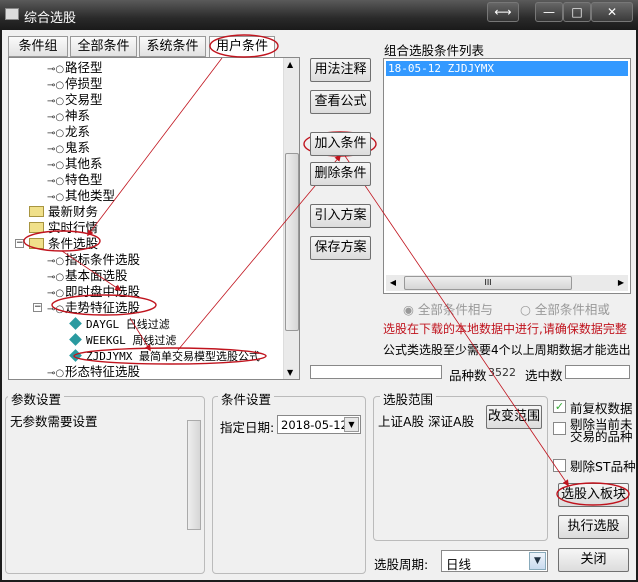 This screenshot has width=638, height=582. I want to click on view-formula-button: 查看公式, so click(340, 102).